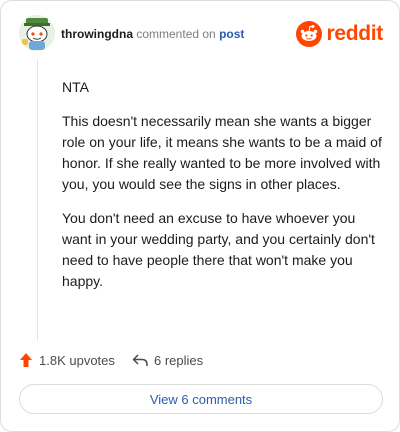 Image resolution: width=400 pixels, height=432 pixels. I want to click on reply-count: 6 replies, so click(179, 360).